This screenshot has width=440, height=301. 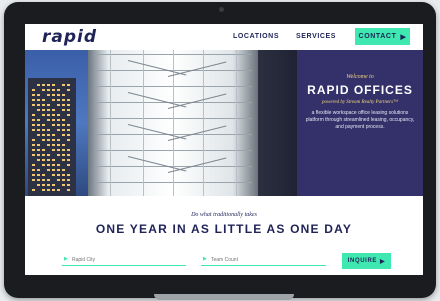 What do you see at coordinates (205, 259) in the screenshot?
I see `chevron-right-icon: ▶` at bounding box center [205, 259].